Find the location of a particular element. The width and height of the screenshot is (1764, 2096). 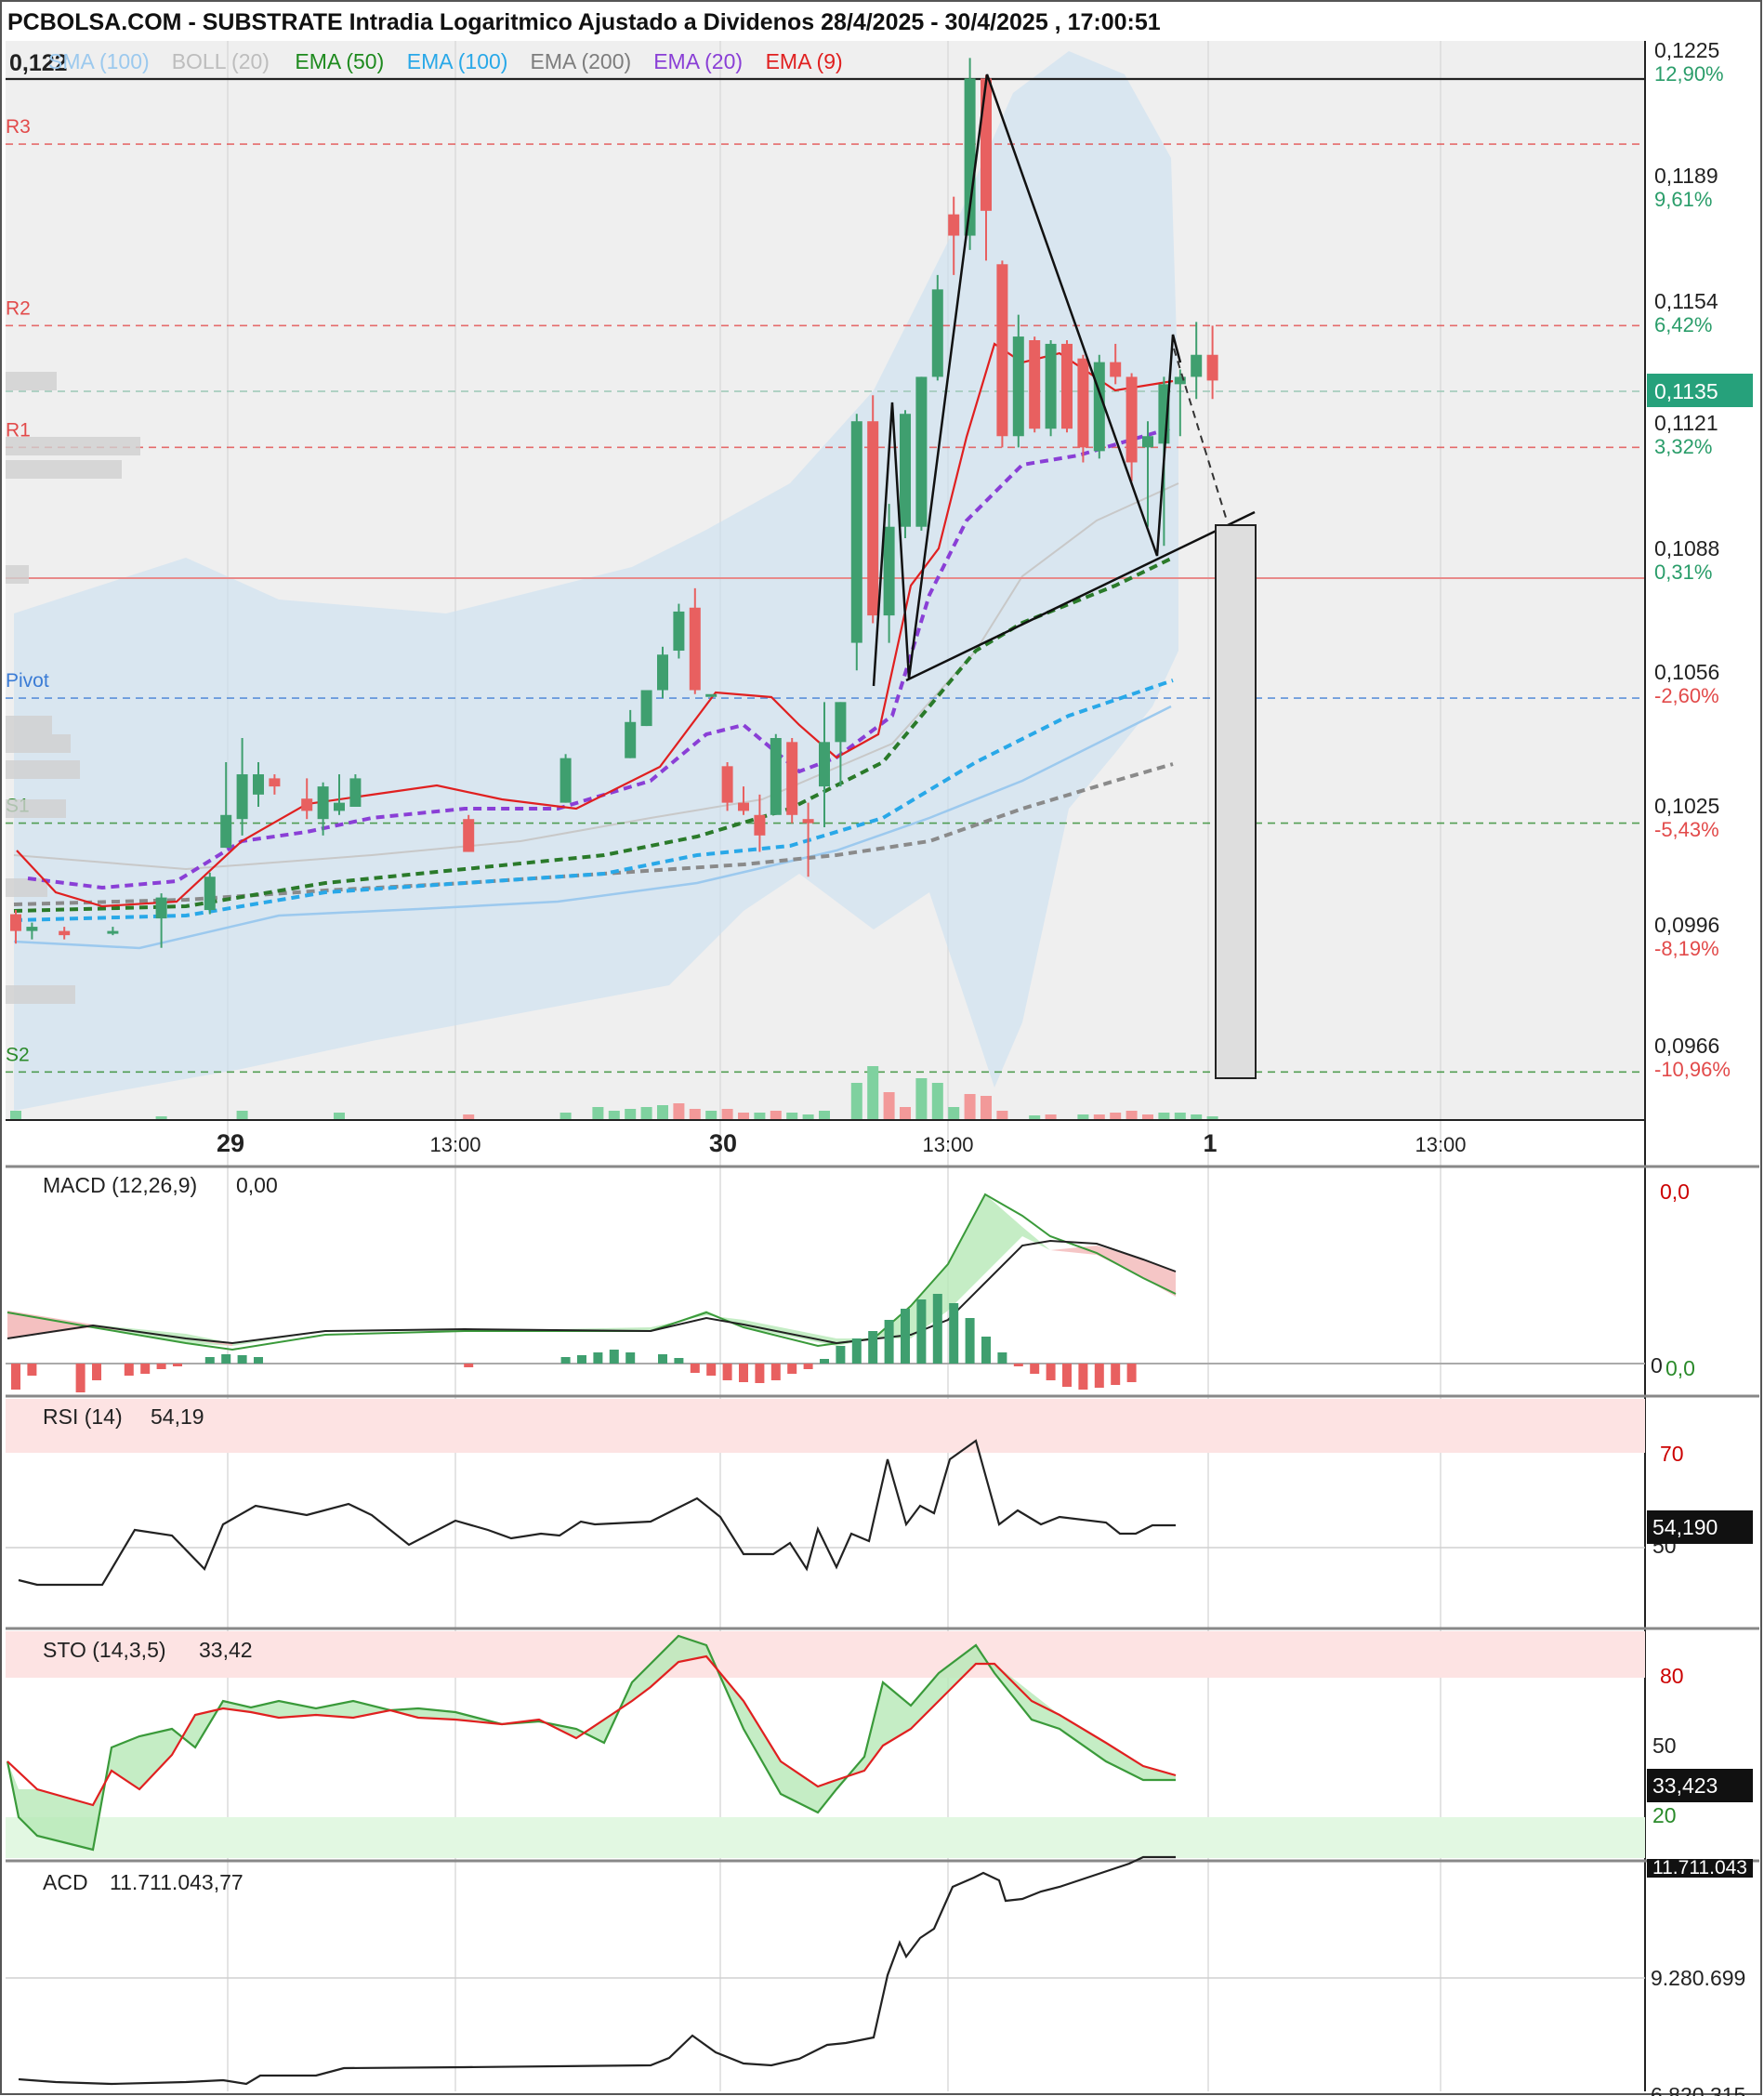

price-tick-label: 0,1189 is located at coordinates (1686, 176).